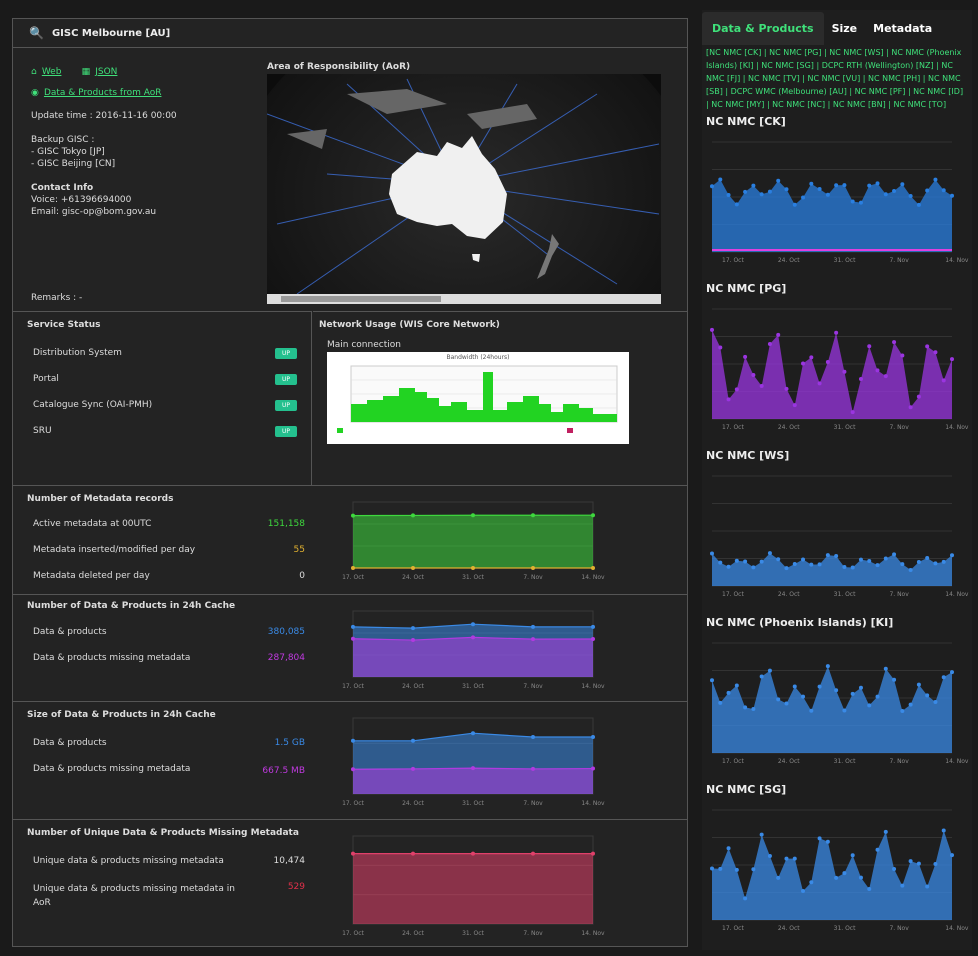 This screenshot has height=956, width=978. I want to click on search-icon: 🔍, so click(36, 33).